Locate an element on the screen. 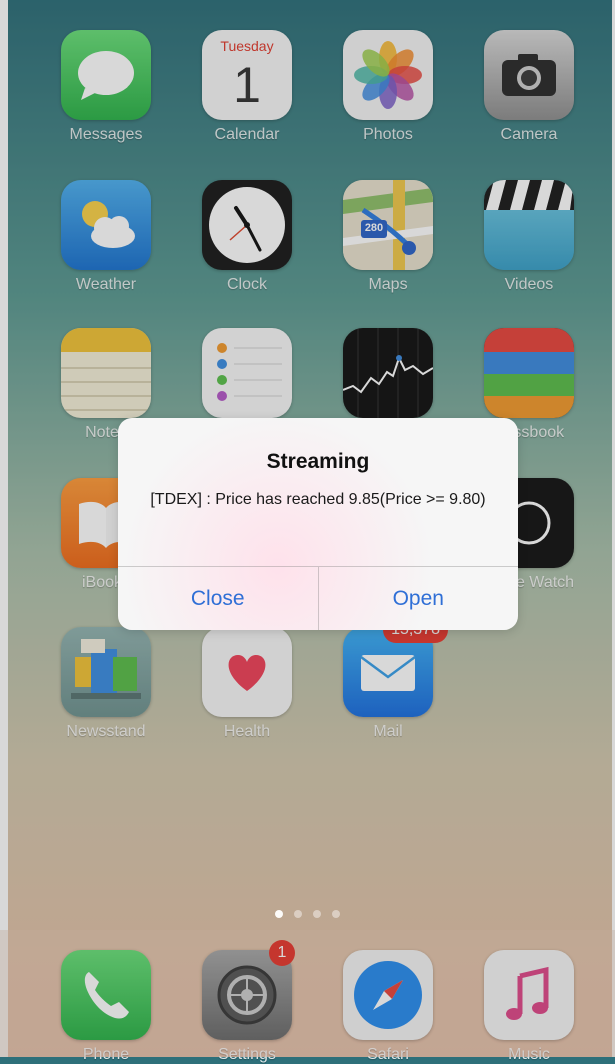 The height and width of the screenshot is (1064, 615). open-button: Open is located at coordinates (419, 598).